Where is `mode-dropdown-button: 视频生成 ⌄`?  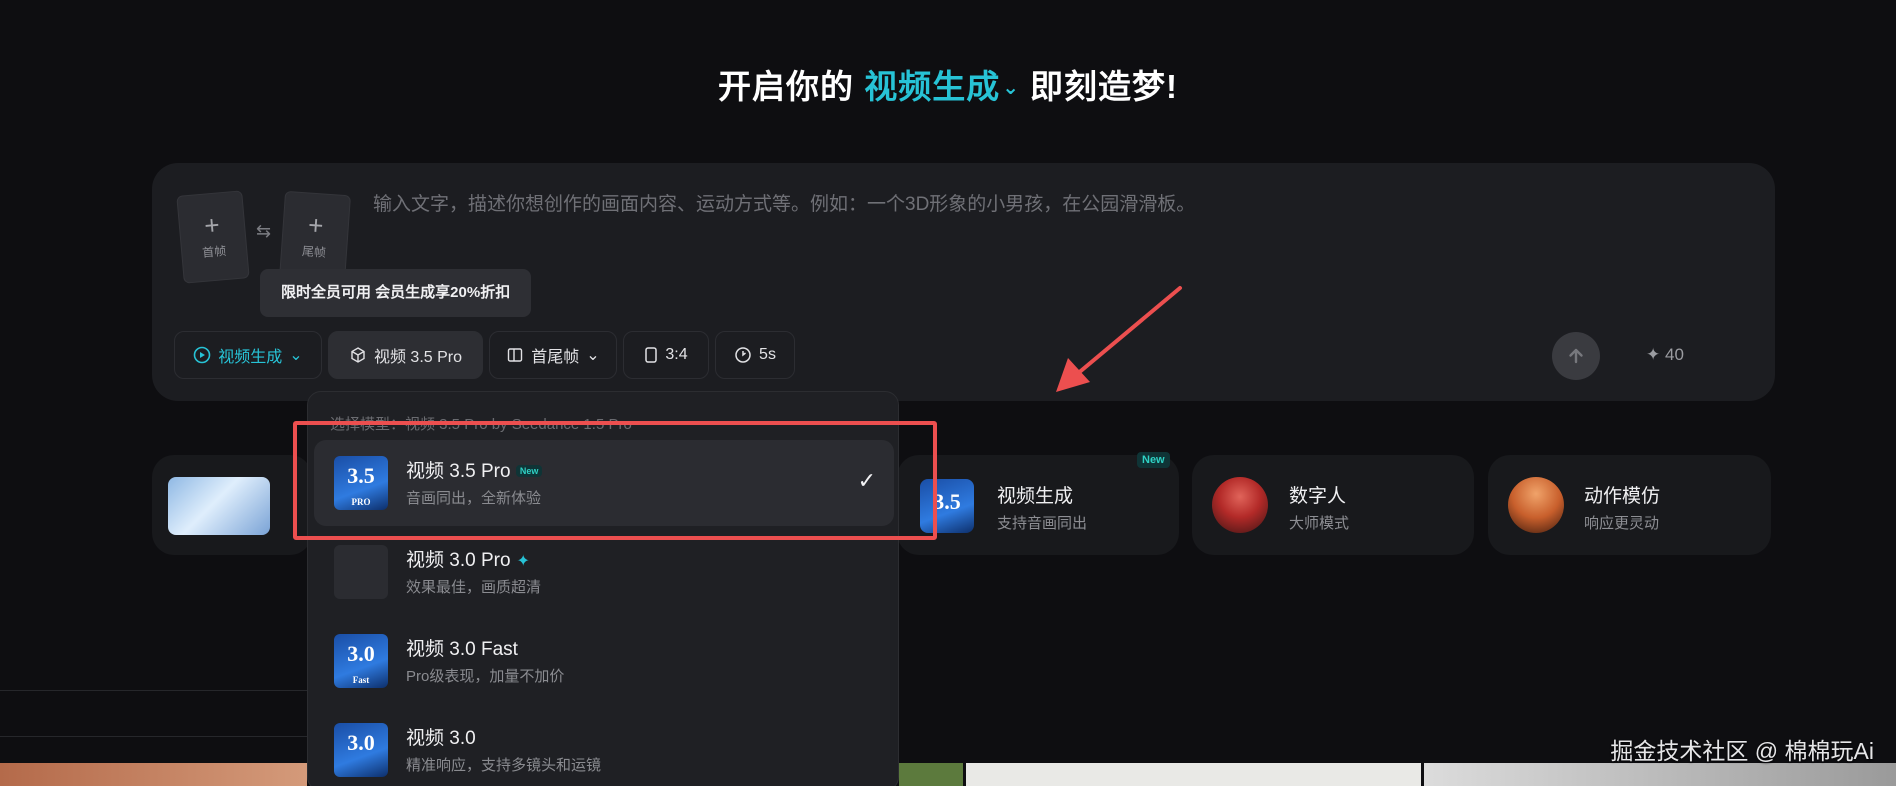
mode-dropdown-button: 视频生成 ⌄ is located at coordinates (248, 355).